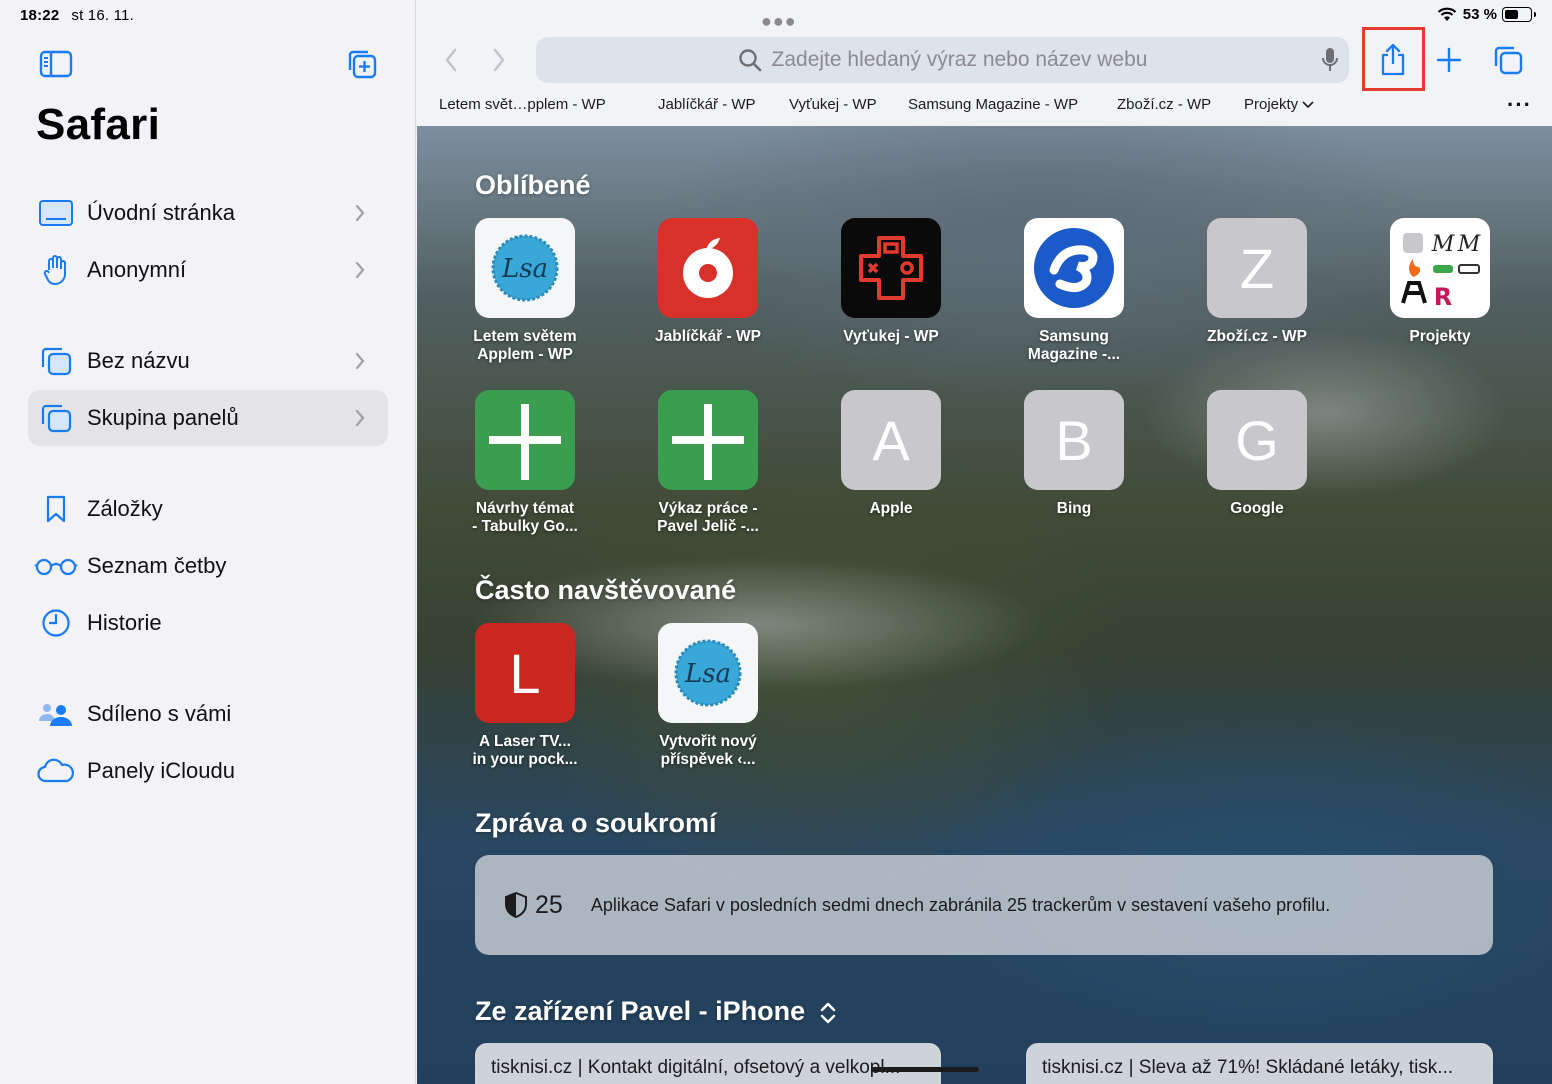 Image resolution: width=1552 pixels, height=1084 pixels. What do you see at coordinates (533, 185) in the screenshot?
I see `favorites-title: Oblíbené` at bounding box center [533, 185].